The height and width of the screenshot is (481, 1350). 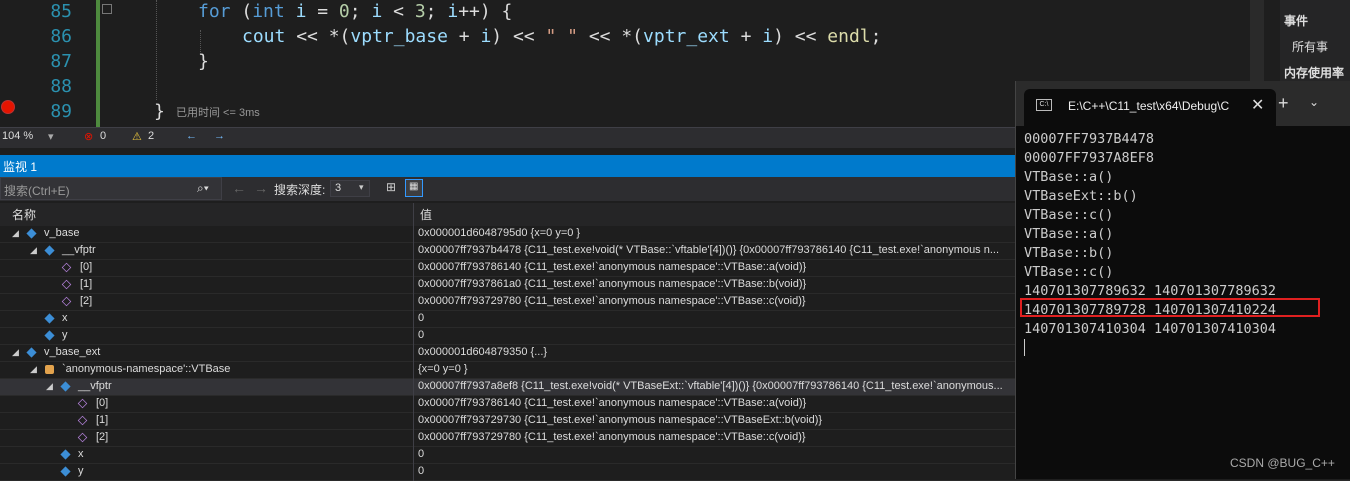 What do you see at coordinates (159, 111) in the screenshot?
I see `code-line-89: }` at bounding box center [159, 111].